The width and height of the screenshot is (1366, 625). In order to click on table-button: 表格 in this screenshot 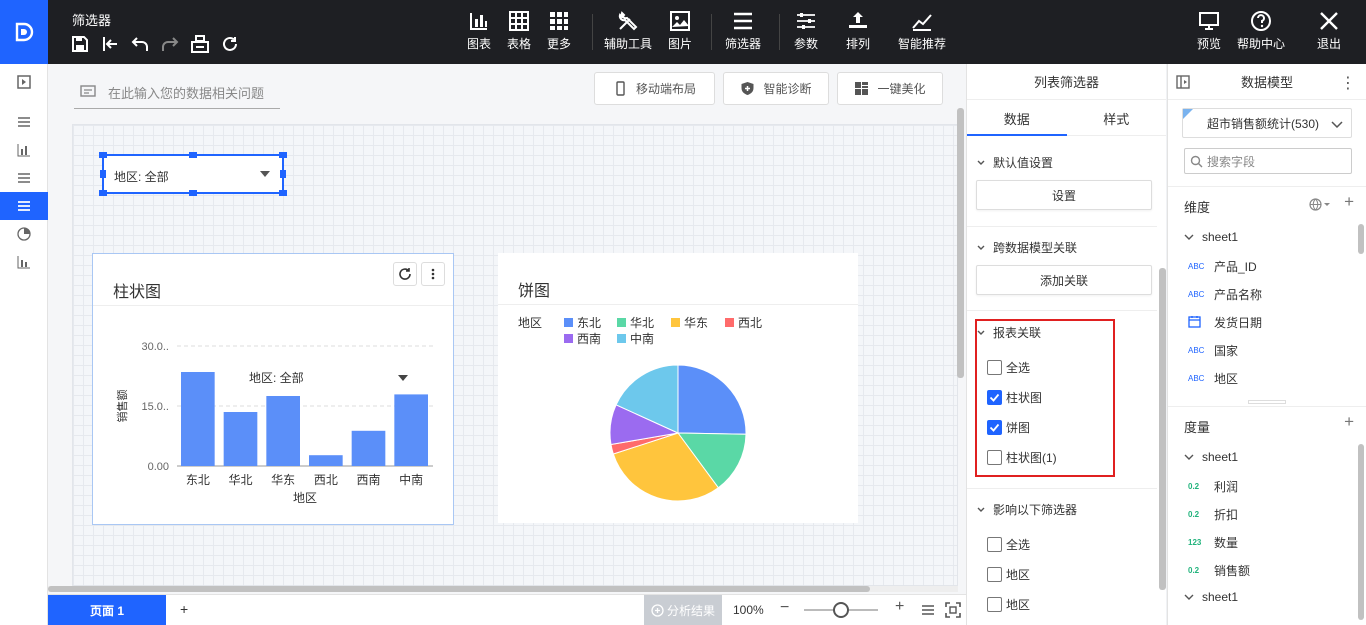, I will do `click(519, 34)`.